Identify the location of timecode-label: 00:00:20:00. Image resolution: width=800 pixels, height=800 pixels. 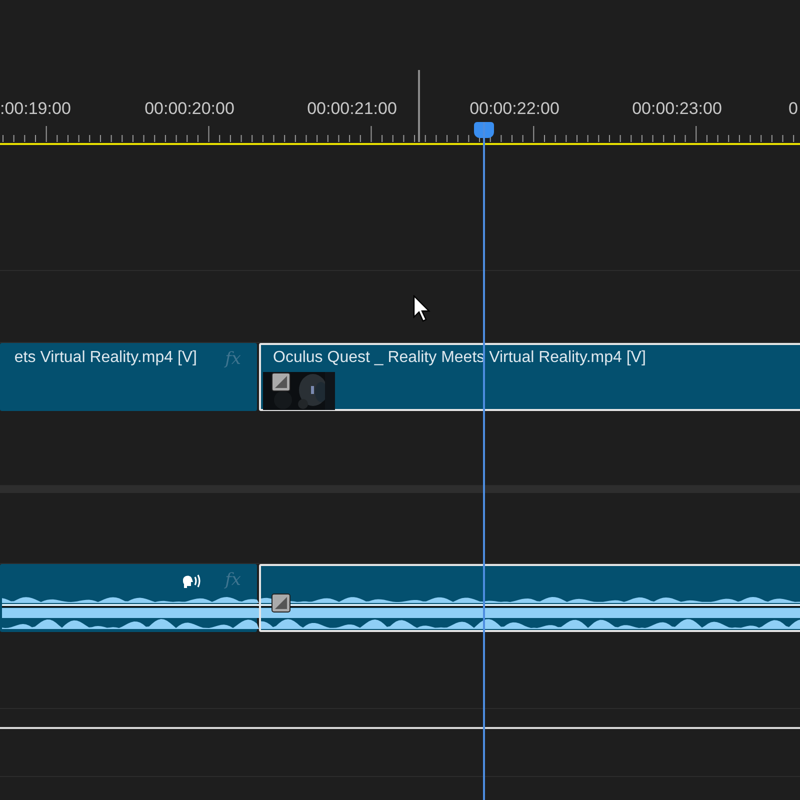
(189, 109).